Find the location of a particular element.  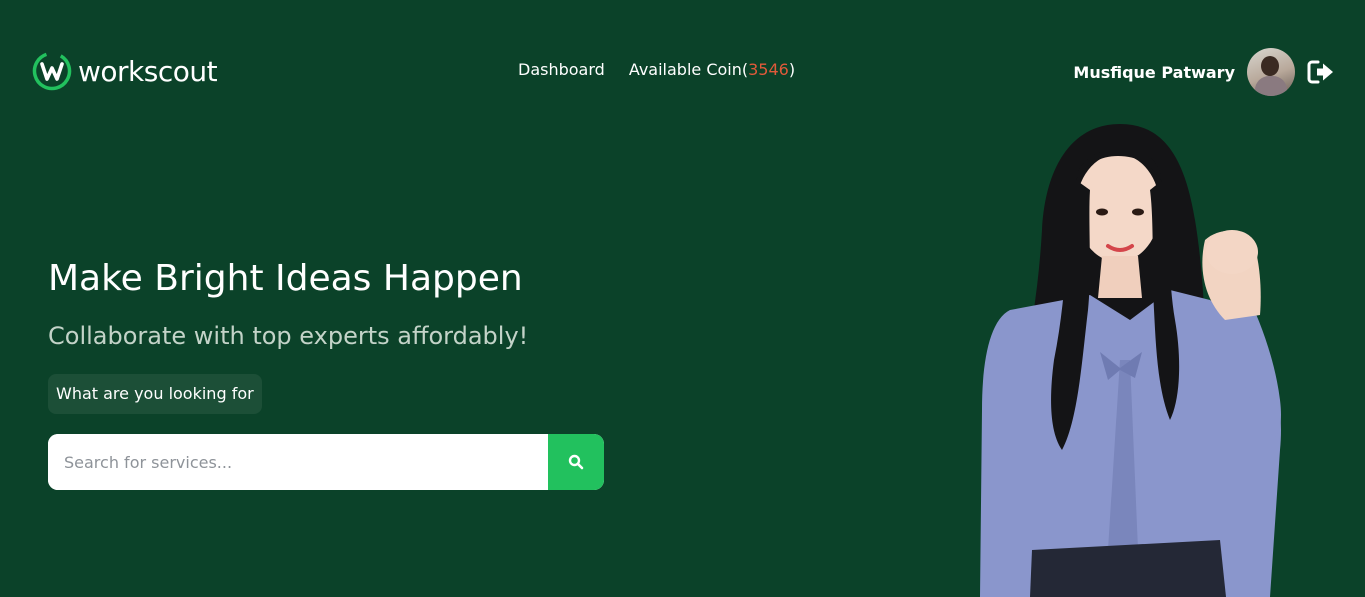

available-coin: Available Coin(3546) is located at coordinates (712, 69).